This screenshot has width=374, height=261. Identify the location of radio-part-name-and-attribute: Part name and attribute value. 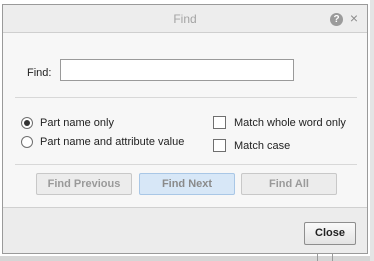
(102, 142).